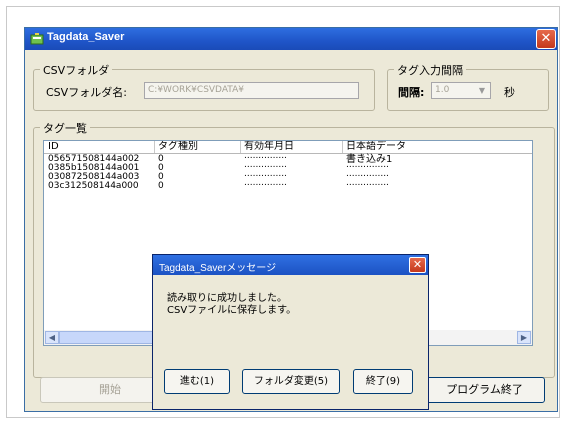  What do you see at coordinates (161, 186) in the screenshot?
I see `row-tag-type: 0` at bounding box center [161, 186].